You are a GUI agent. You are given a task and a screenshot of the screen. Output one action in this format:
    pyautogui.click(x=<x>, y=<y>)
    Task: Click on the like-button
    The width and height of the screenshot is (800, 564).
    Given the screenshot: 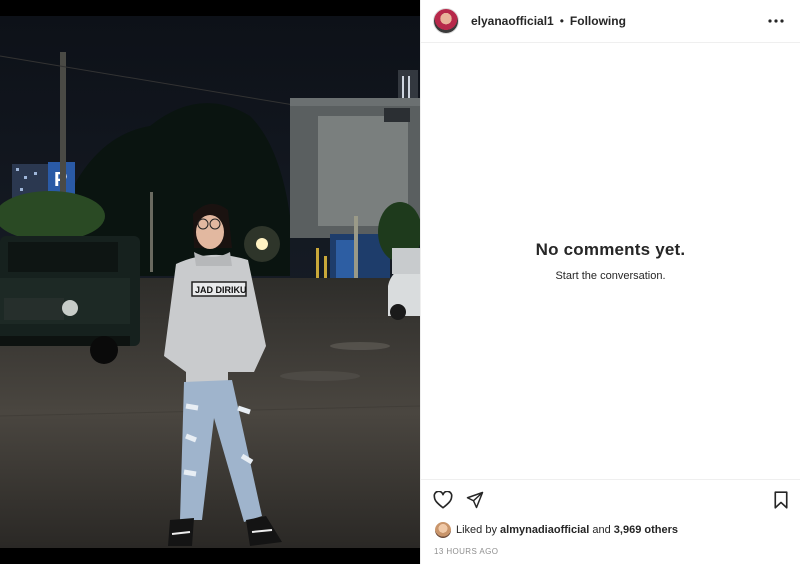 What is the action you would take?
    pyautogui.click(x=443, y=500)
    